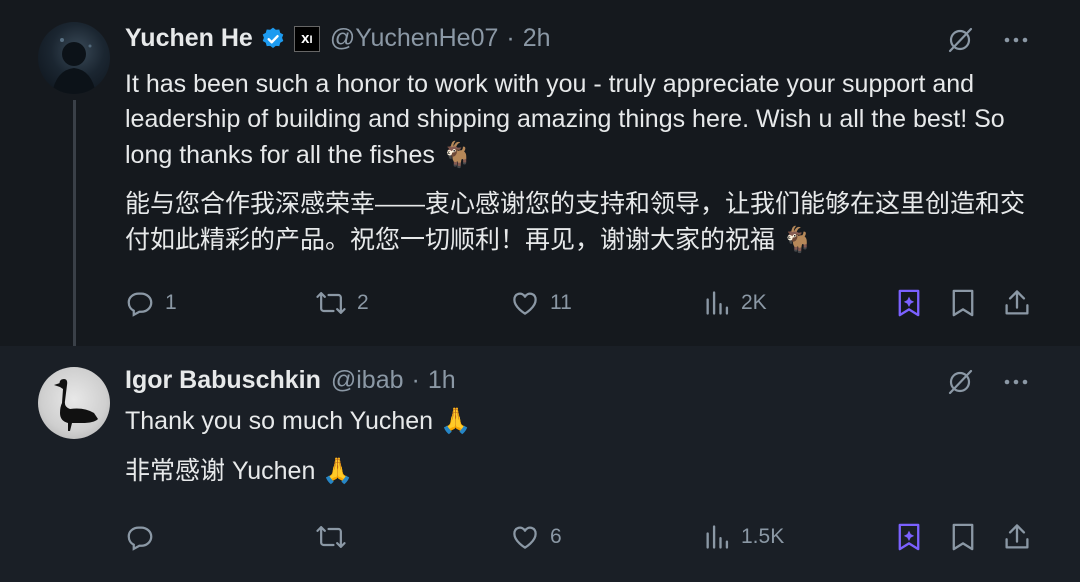 The height and width of the screenshot is (582, 1080). Describe the element at coordinates (363, 302) in the screenshot. I see `repost-count: 2` at that location.